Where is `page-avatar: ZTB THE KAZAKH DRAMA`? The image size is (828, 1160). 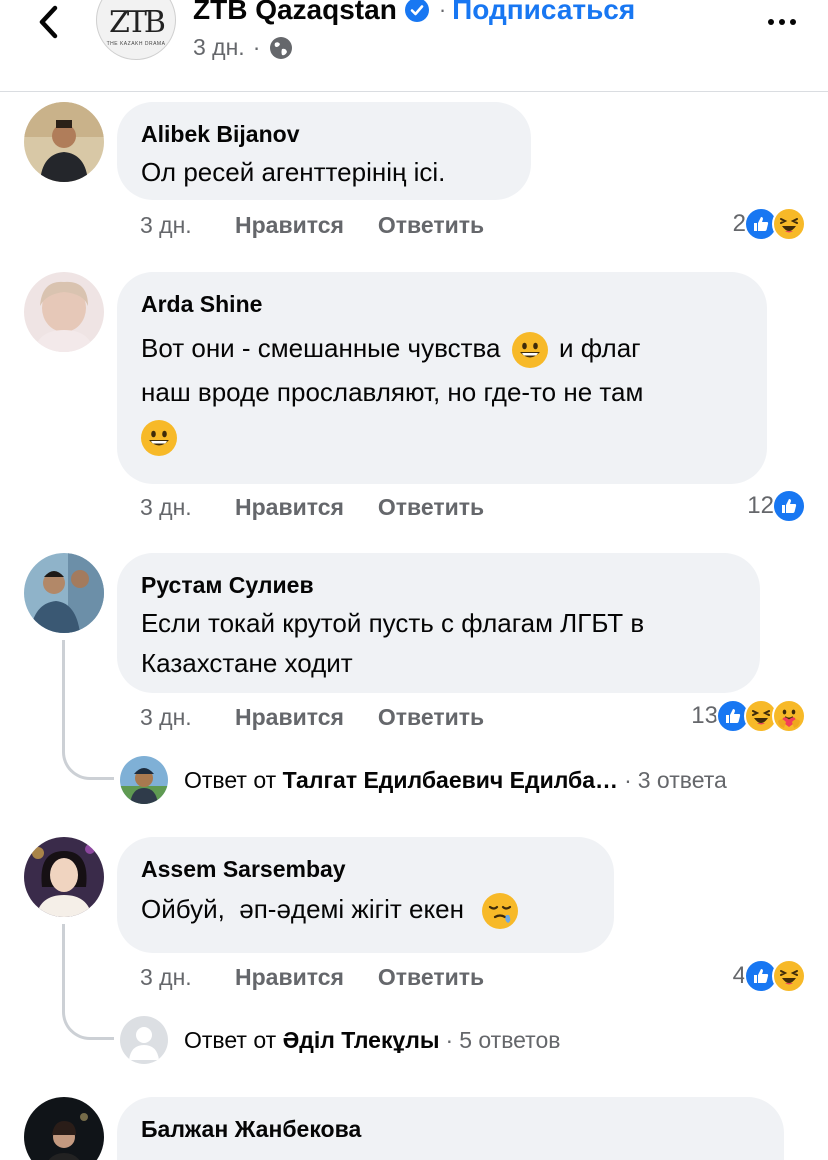
page-avatar: ZTB THE KAZAKH DRAMA is located at coordinates (136, 30).